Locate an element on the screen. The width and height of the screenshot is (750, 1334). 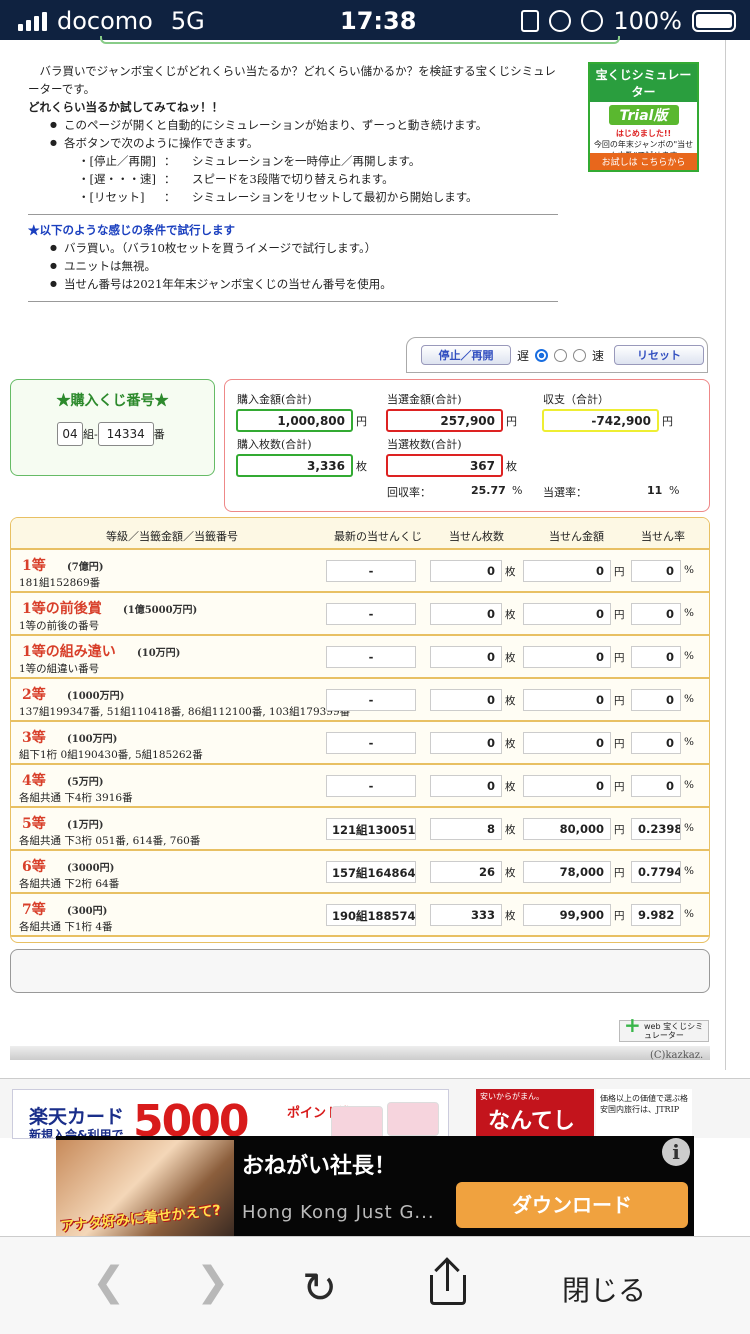
winning-numbers: 各組共通 下3桁 051番, 614番, 760番 is located at coordinates (110, 841).